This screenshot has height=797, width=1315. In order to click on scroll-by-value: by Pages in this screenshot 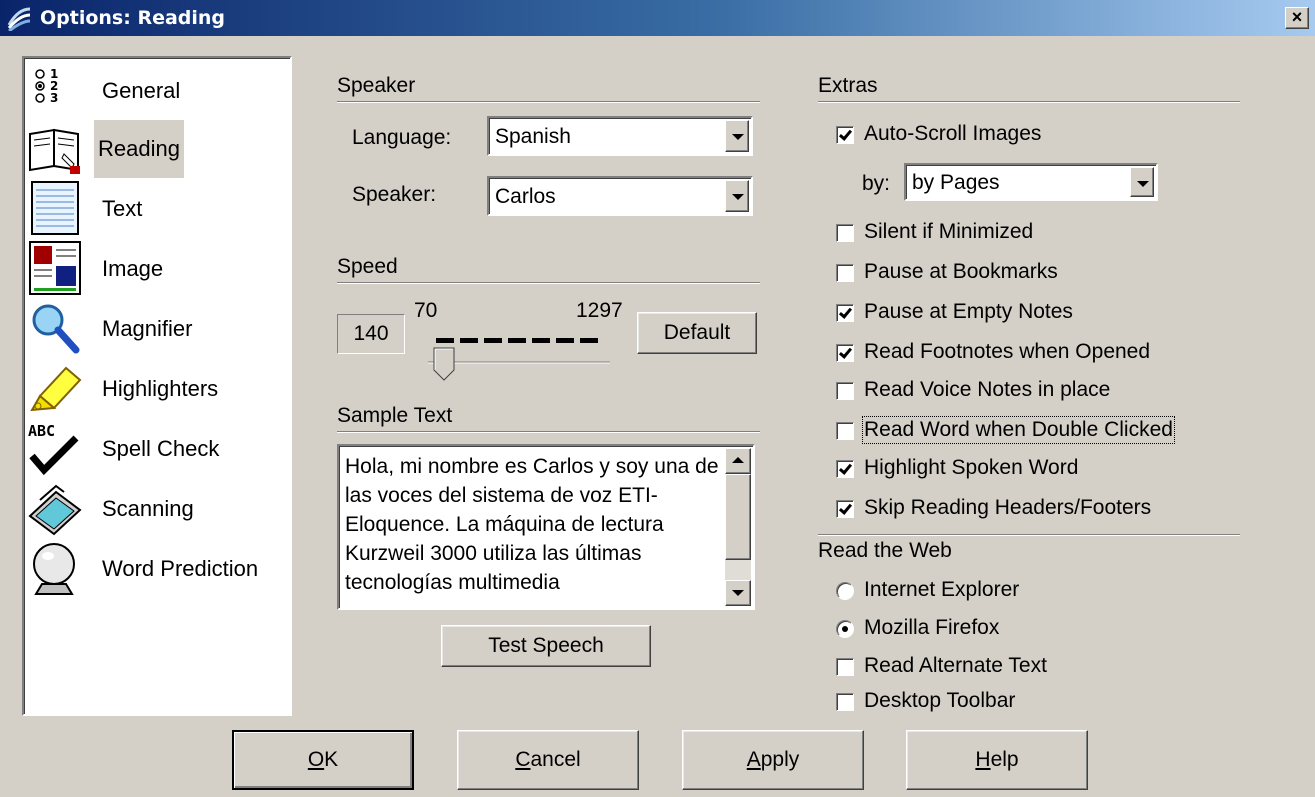, I will do `click(956, 182)`.